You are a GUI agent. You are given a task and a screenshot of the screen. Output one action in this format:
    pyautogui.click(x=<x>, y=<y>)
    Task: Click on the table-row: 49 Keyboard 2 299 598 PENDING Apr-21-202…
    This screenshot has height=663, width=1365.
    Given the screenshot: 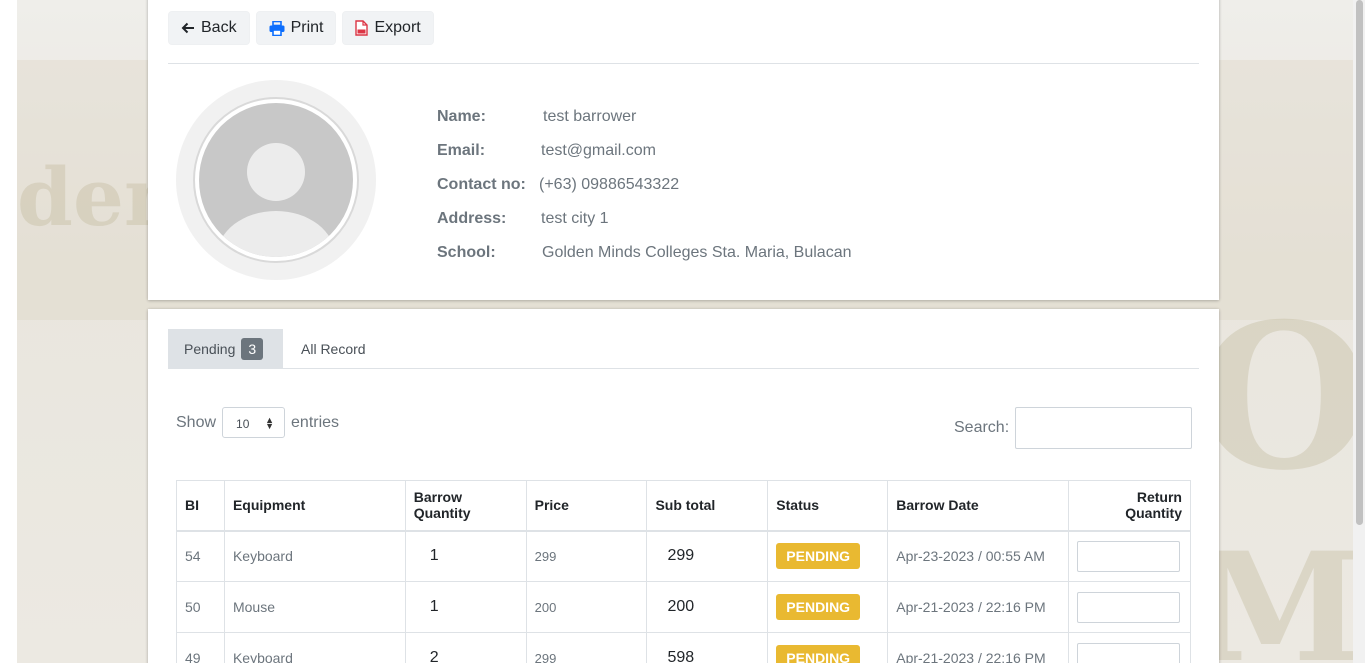 What is the action you would take?
    pyautogui.click(x=684, y=647)
    